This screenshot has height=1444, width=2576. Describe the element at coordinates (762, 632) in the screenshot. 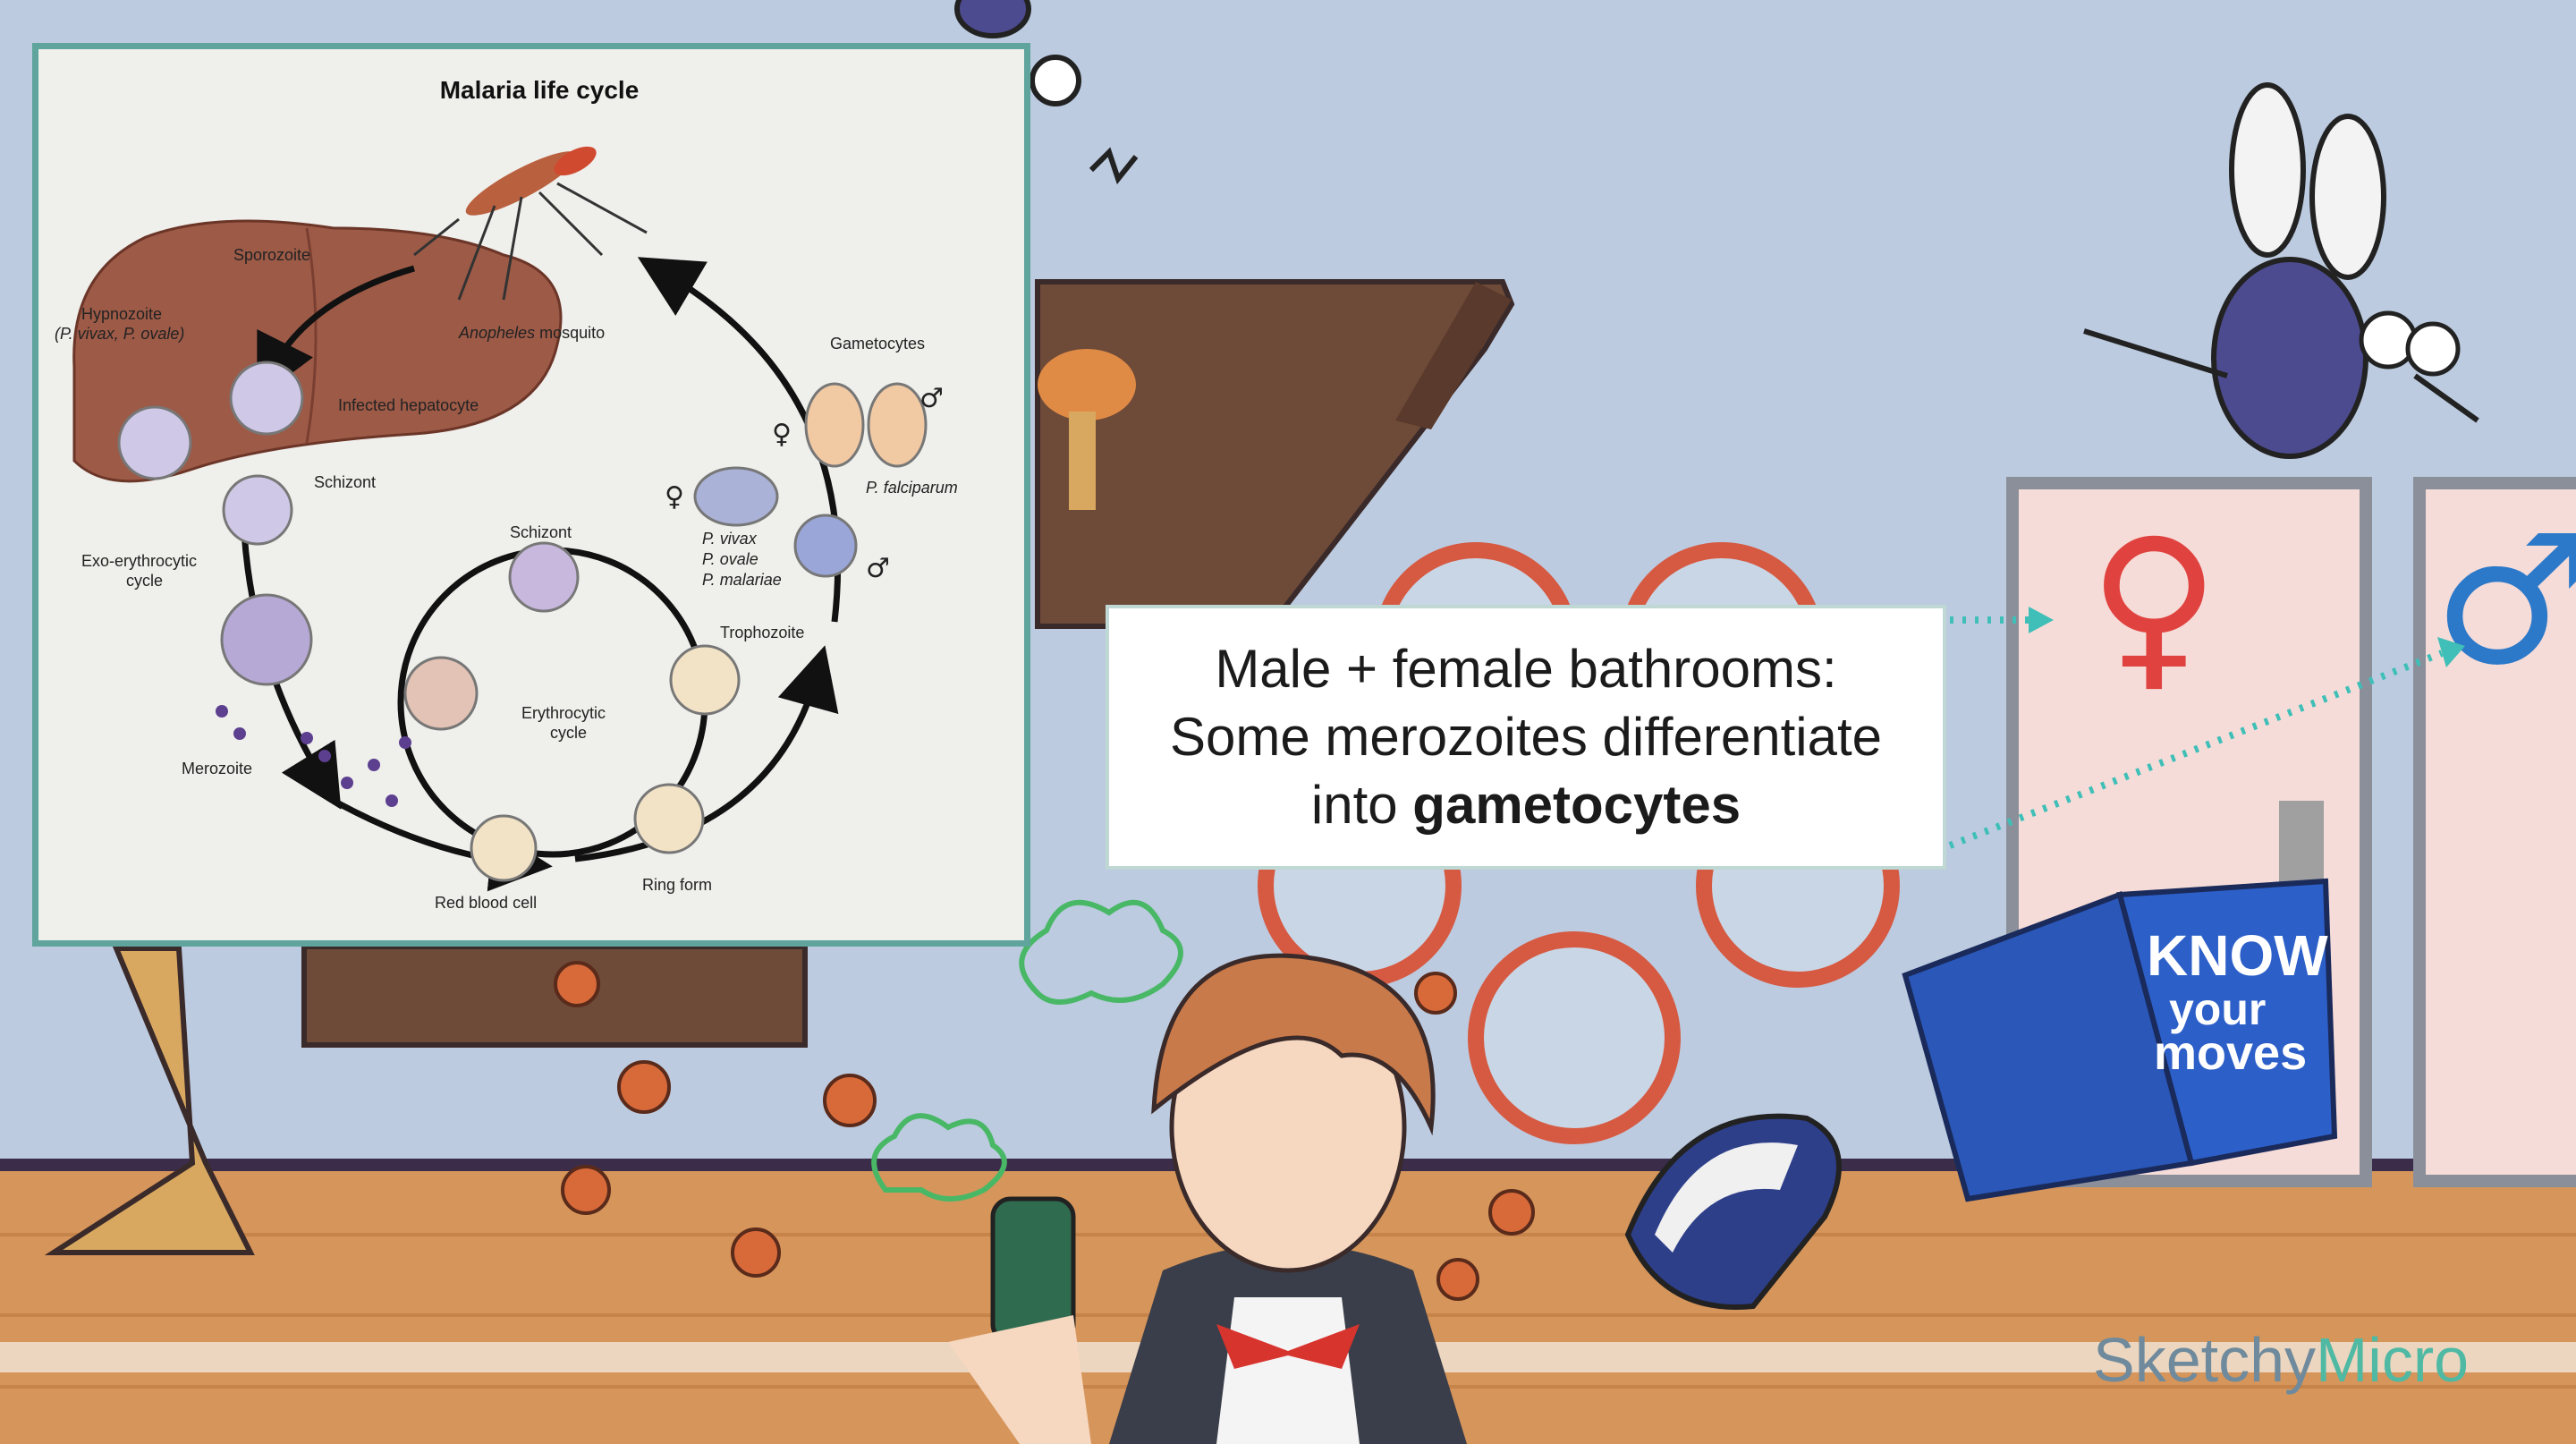

I see `label-trophozoite: Trophozoite` at that location.